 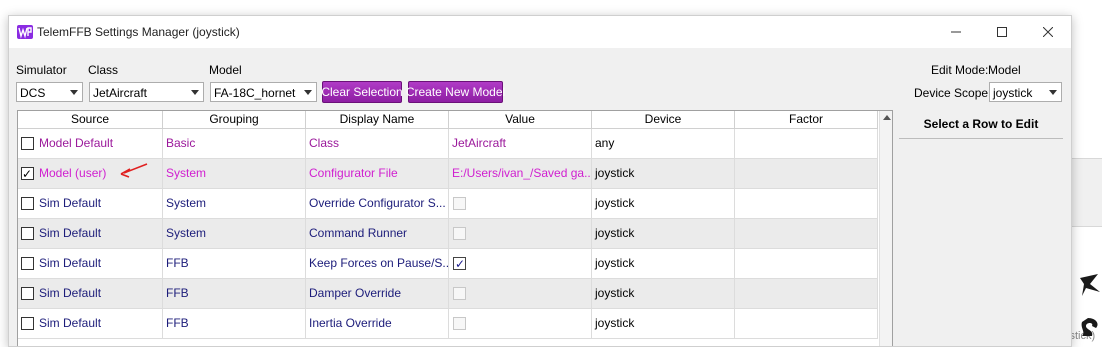 What do you see at coordinates (263, 92) in the screenshot?
I see `model-dropdown: FA-18C_hornet` at bounding box center [263, 92].